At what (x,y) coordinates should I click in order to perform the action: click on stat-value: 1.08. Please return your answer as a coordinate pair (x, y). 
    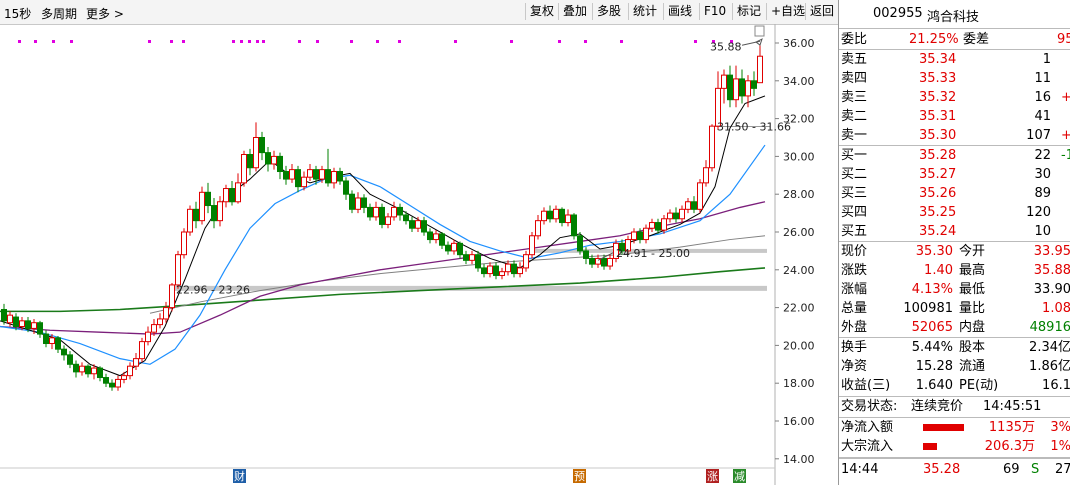
    Looking at the image, I should click on (1056, 308).